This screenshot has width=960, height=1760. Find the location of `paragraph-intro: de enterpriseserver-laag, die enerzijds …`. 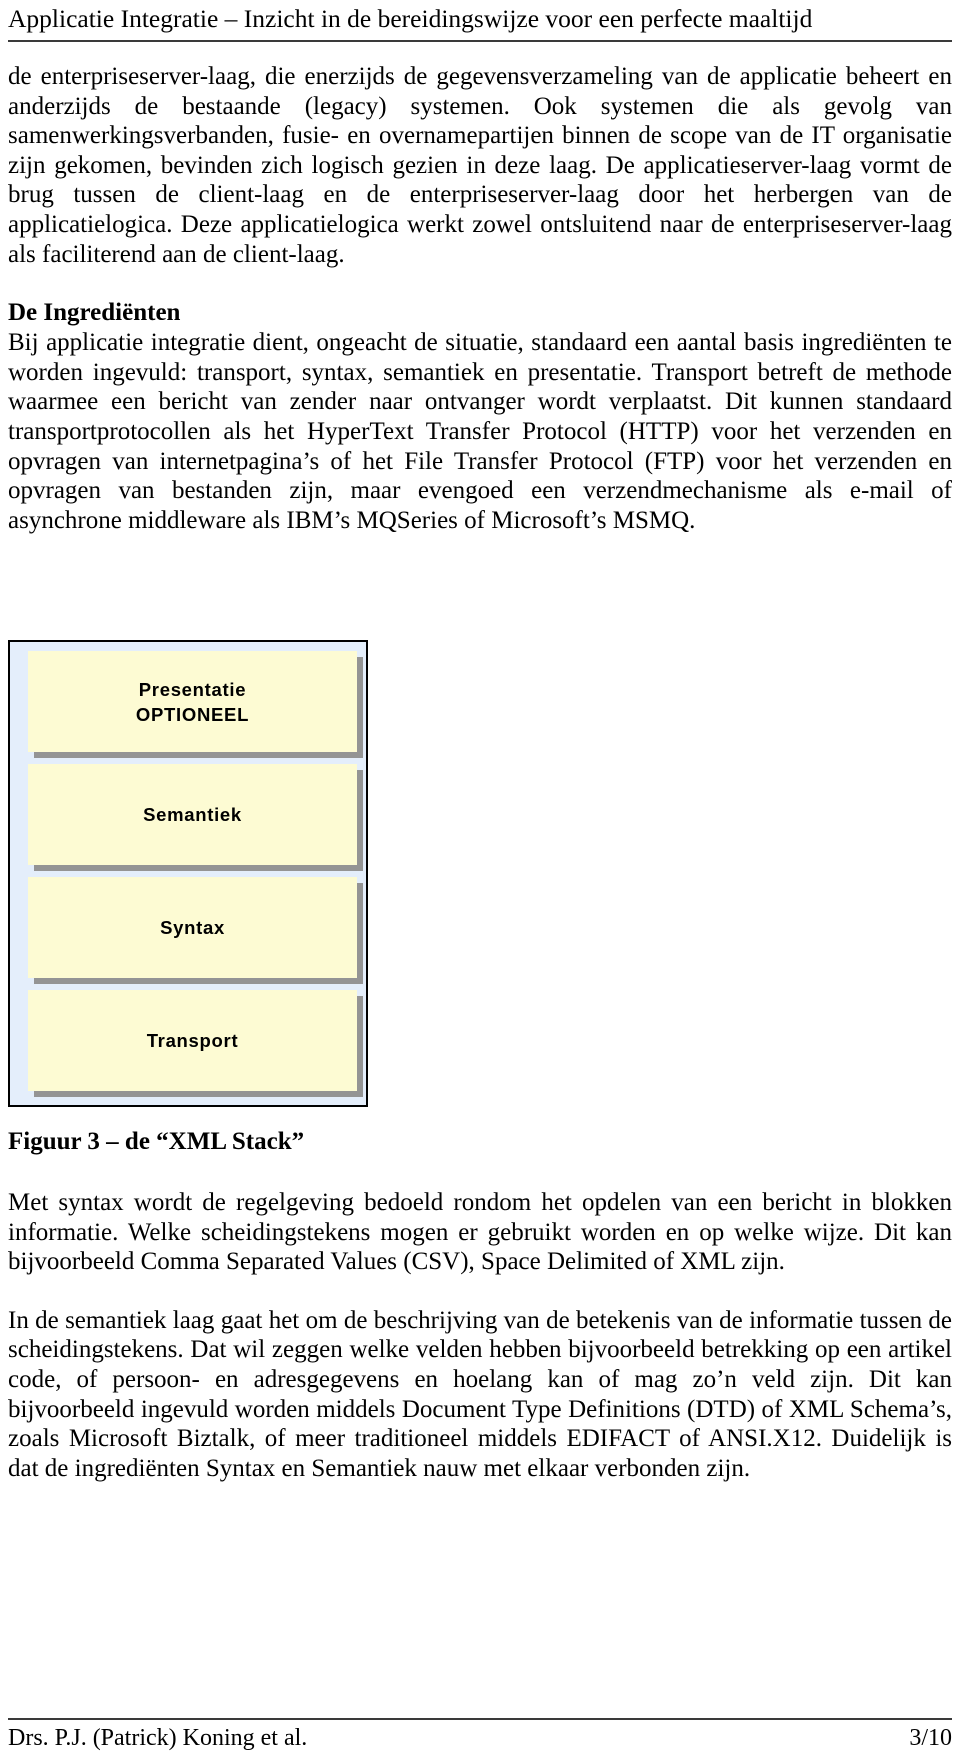

paragraph-intro: de enterpriseserver-laag, die enerzijds … is located at coordinates (480, 165).